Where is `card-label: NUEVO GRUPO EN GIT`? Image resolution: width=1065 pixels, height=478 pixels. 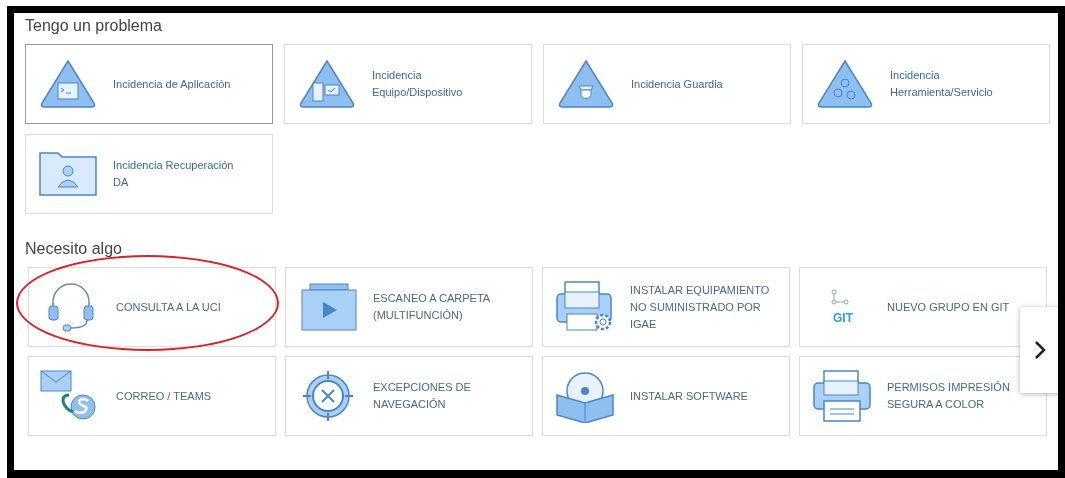 card-label: NUEVO GRUPO EN GIT is located at coordinates (948, 307).